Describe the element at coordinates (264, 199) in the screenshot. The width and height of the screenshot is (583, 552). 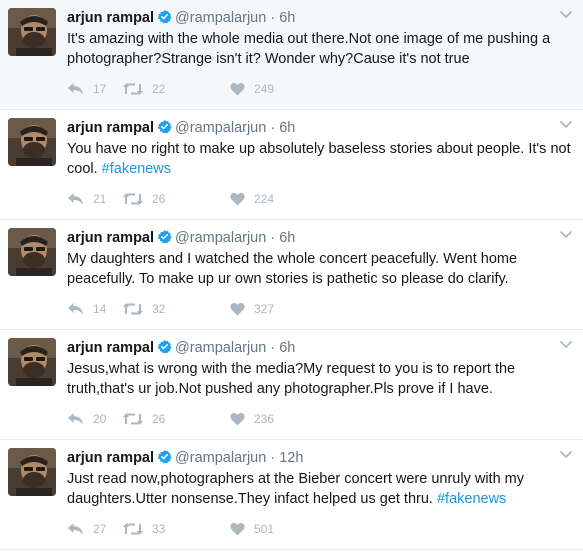
I see `like-count: 224` at that location.